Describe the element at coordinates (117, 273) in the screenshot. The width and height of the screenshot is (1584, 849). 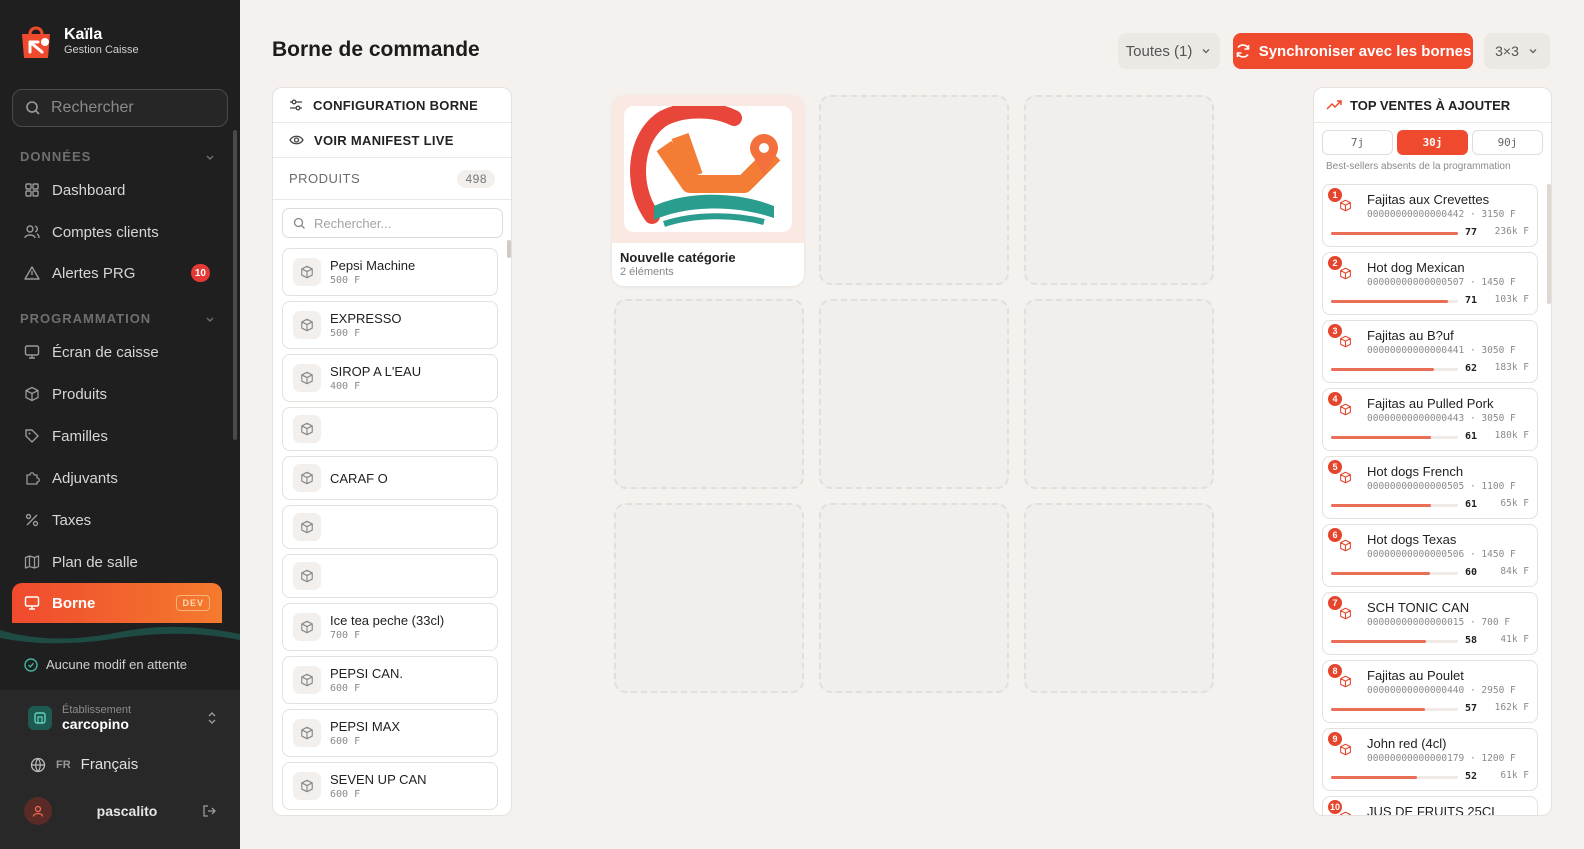
I see `sidebar-item-alertes-prg: Alertes PRG 10` at that location.